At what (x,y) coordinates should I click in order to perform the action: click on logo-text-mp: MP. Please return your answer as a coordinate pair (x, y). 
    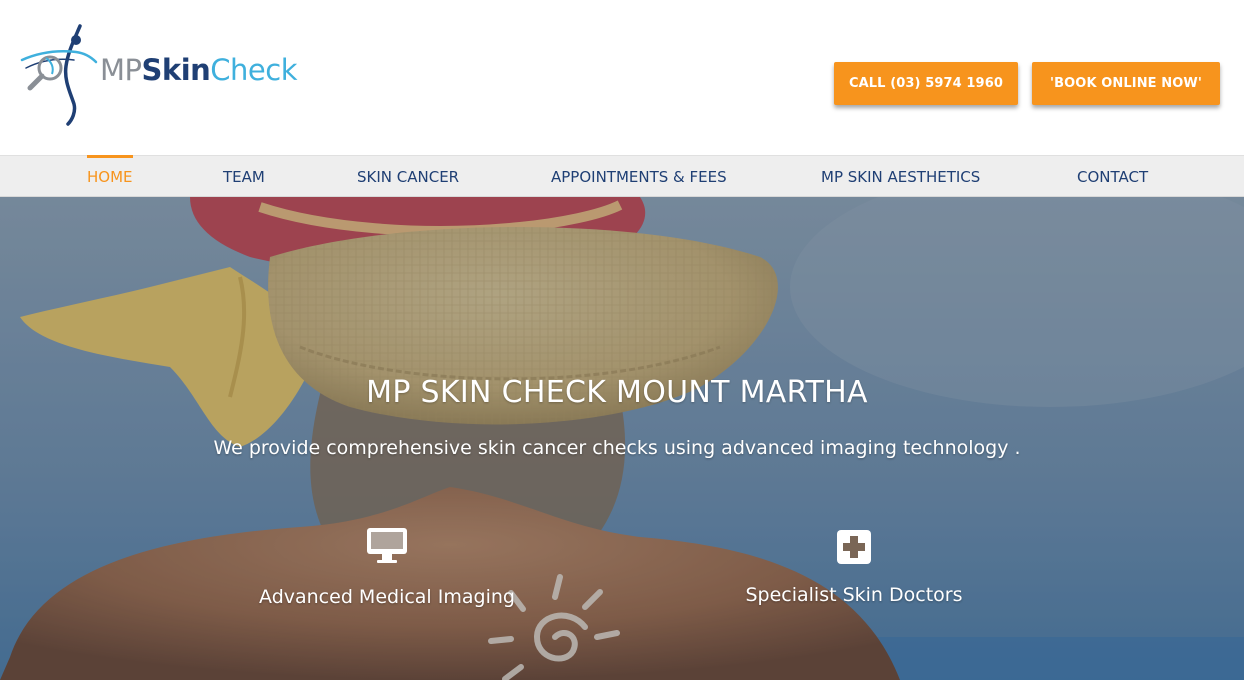
    Looking at the image, I should click on (121, 70).